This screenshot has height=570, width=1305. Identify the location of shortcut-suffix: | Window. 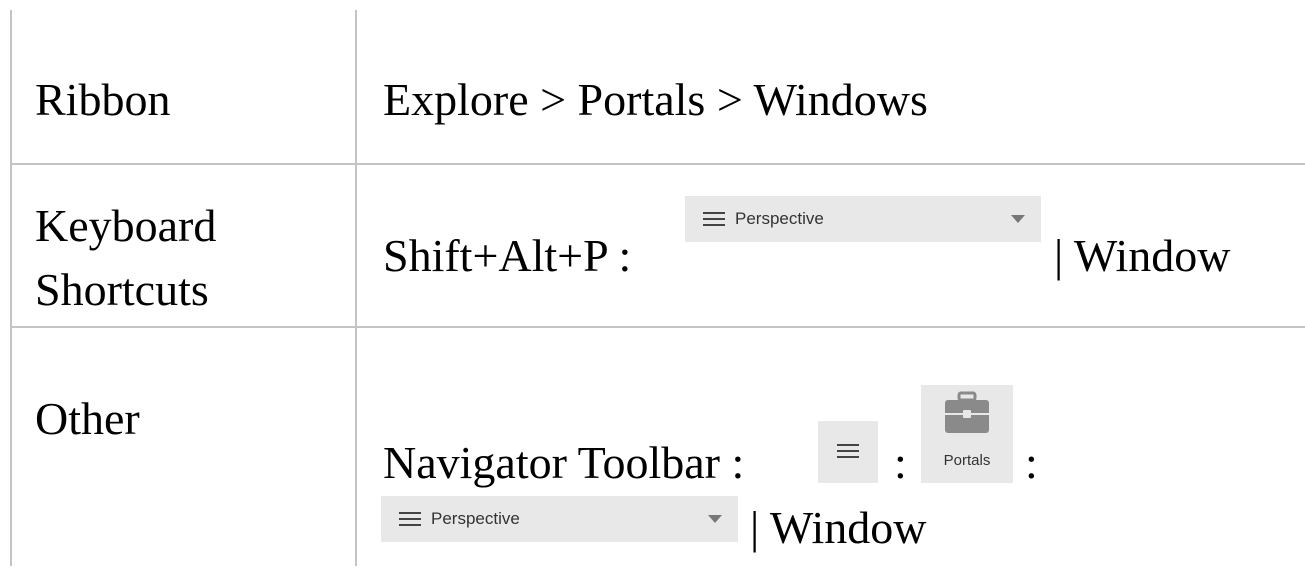
(1142, 255).